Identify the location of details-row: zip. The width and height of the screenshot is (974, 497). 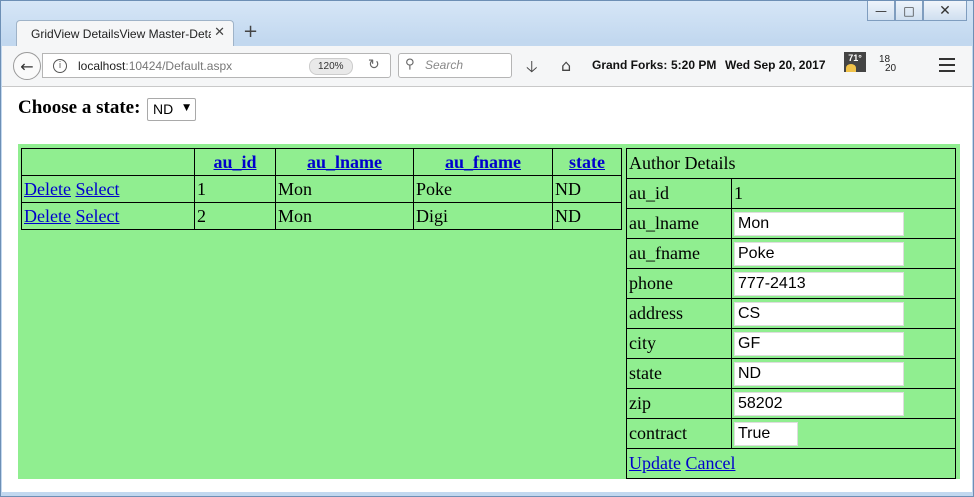
(791, 403).